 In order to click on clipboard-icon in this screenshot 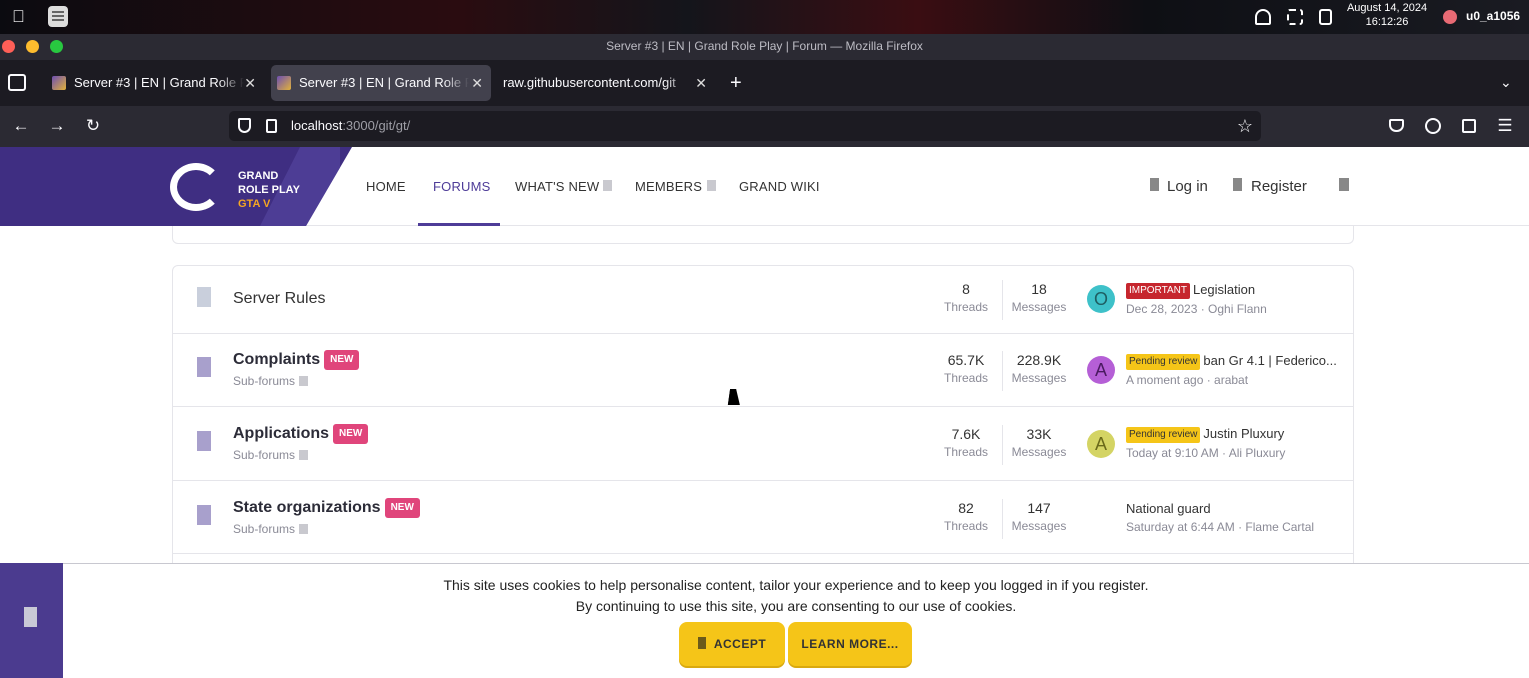, I will do `click(1325, 17)`.